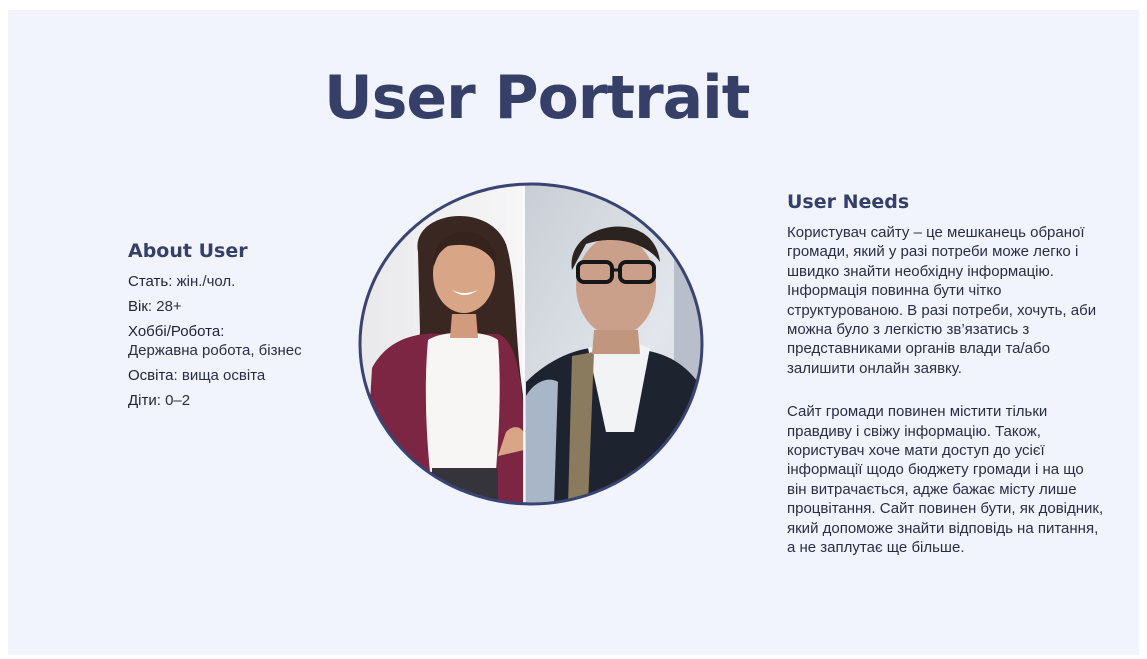  Describe the element at coordinates (537, 98) in the screenshot. I see `page-title: User Portrait` at that location.